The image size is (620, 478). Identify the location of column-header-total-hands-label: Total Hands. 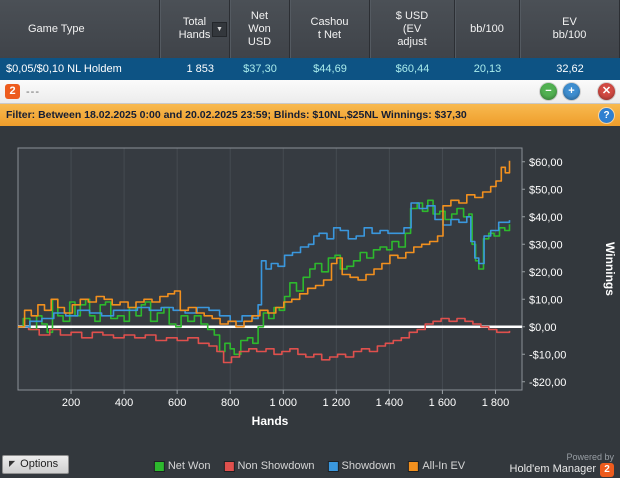
(194, 28).